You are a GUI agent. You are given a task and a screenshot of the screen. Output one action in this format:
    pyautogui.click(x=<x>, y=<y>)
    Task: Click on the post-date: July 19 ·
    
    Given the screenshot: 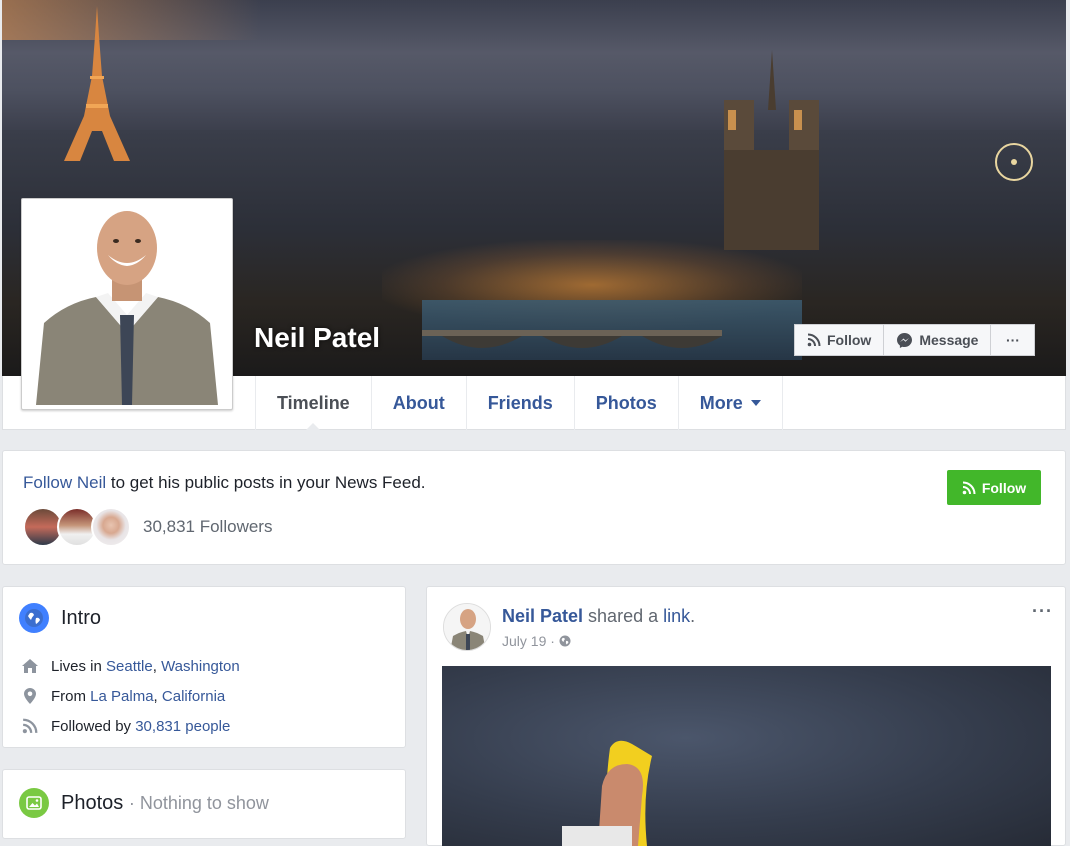 What is the action you would take?
    pyautogui.click(x=528, y=641)
    